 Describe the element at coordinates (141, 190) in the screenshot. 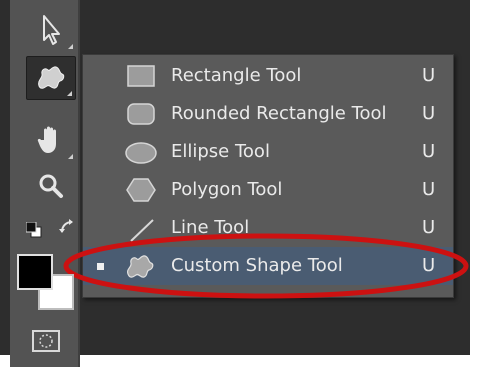

I see `polygon-icon` at that location.